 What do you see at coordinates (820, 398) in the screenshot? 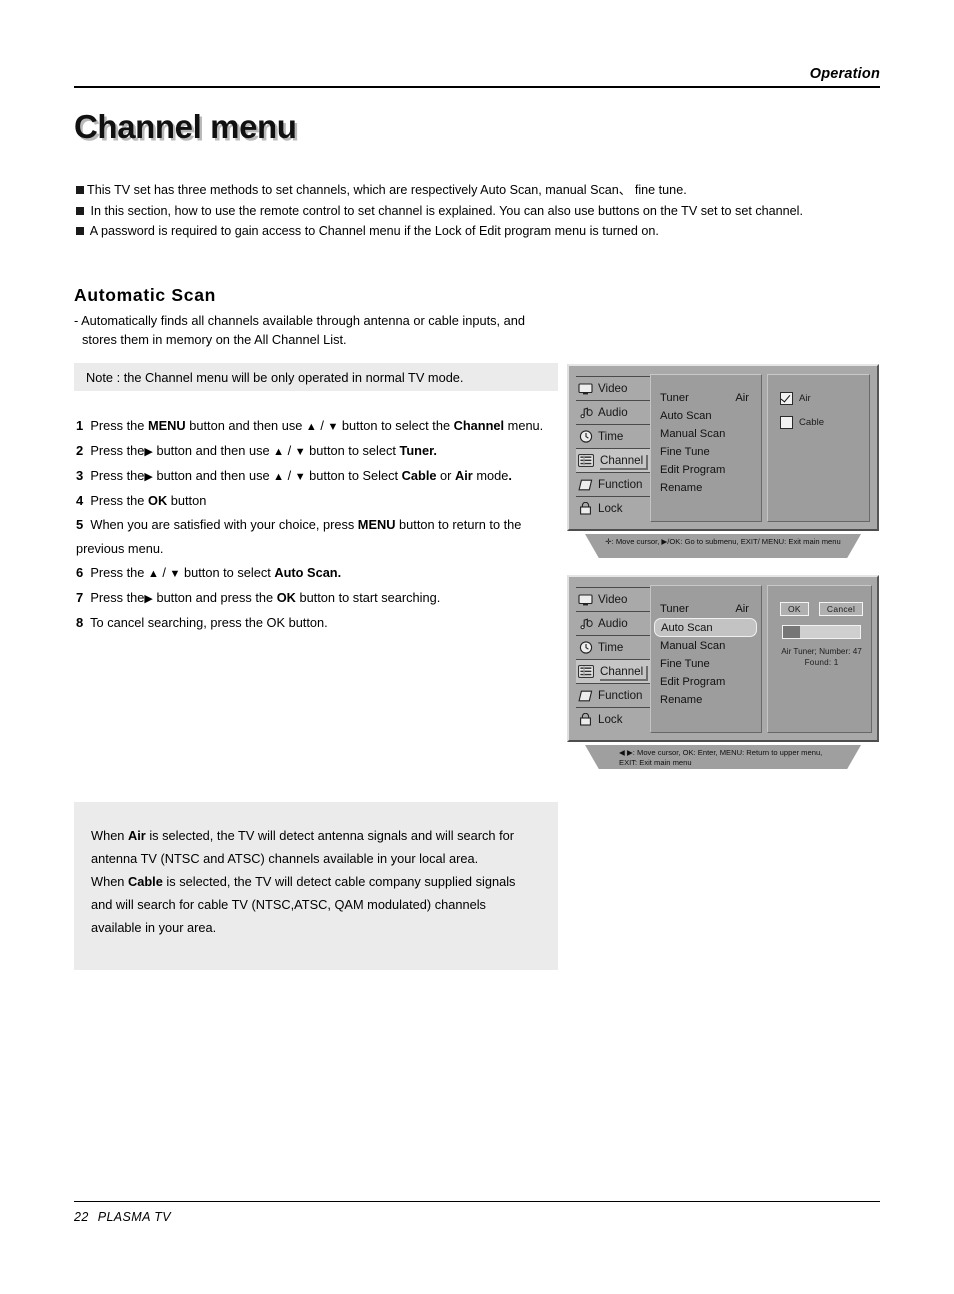
I see `osd-option-air: Air` at bounding box center [820, 398].